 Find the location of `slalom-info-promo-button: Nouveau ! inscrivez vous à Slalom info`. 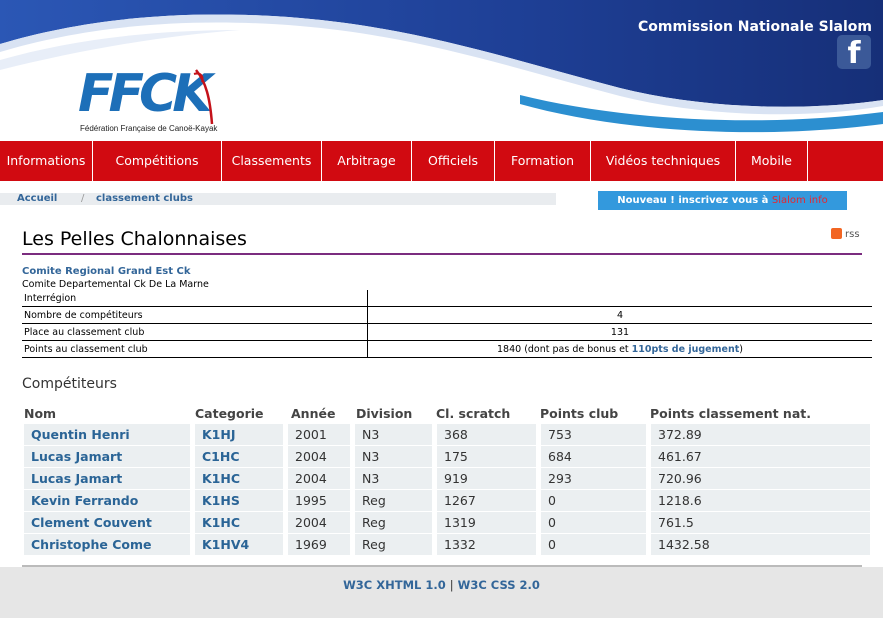

slalom-info-promo-button: Nouveau ! inscrivez vous à Slalom info is located at coordinates (722, 200).